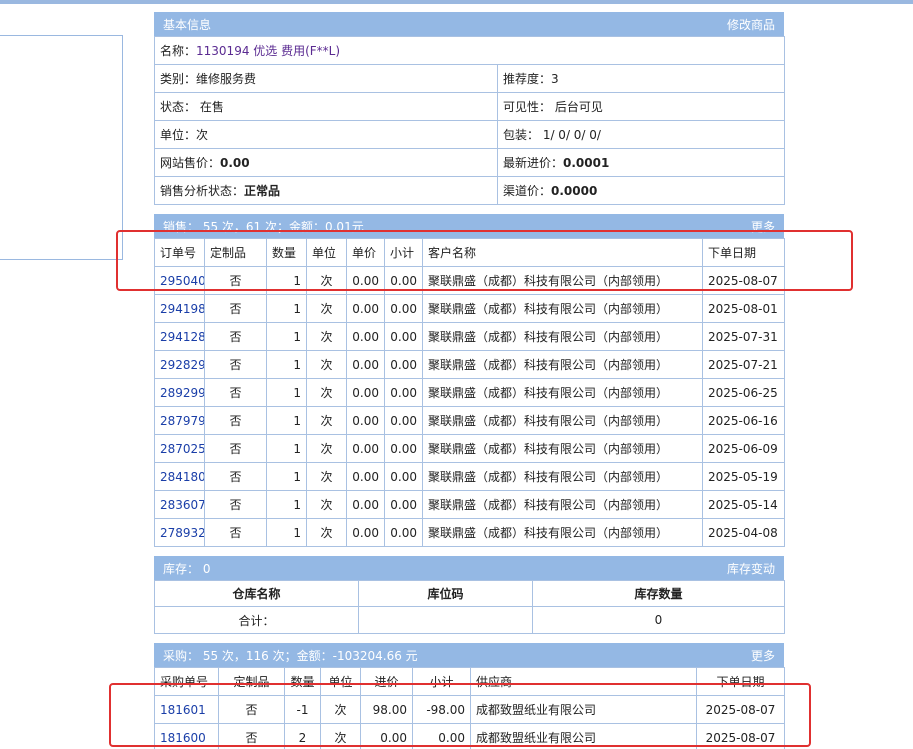  What do you see at coordinates (179, 308) in the screenshot?
I see `order-no-link: 294198` at bounding box center [179, 308].